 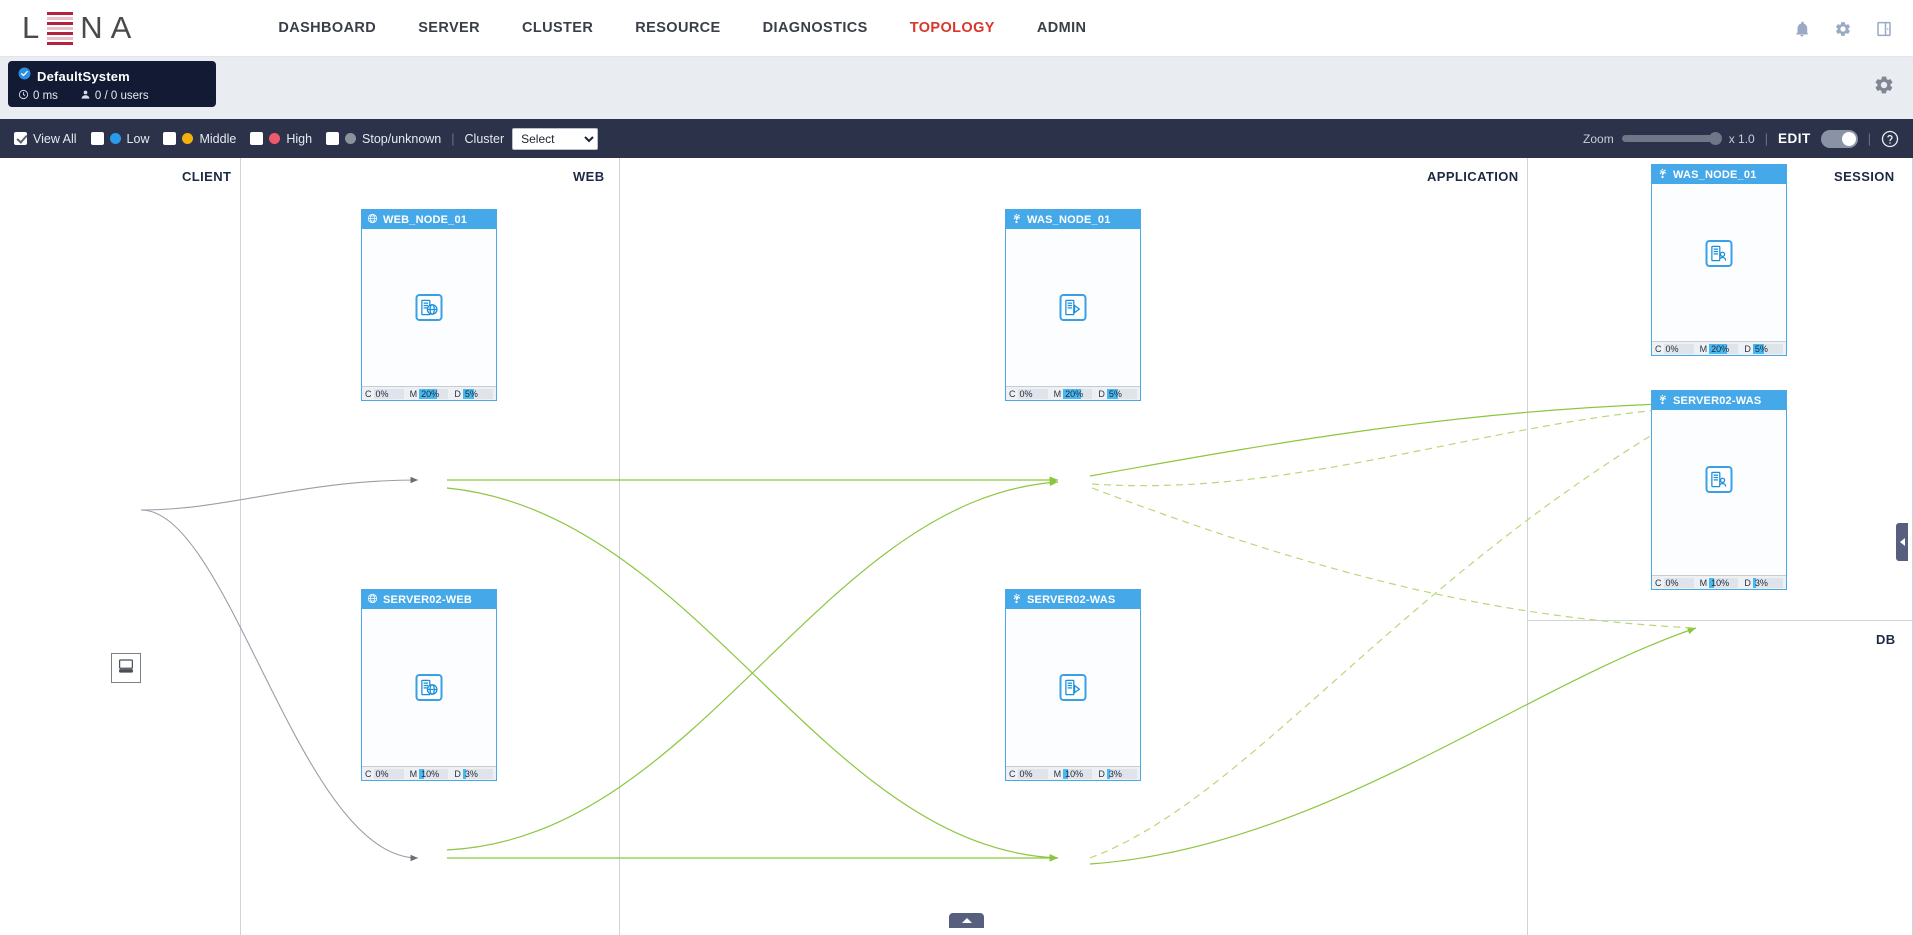 I want to click on metric-memory-bar: 20%, so click(x=434, y=393).